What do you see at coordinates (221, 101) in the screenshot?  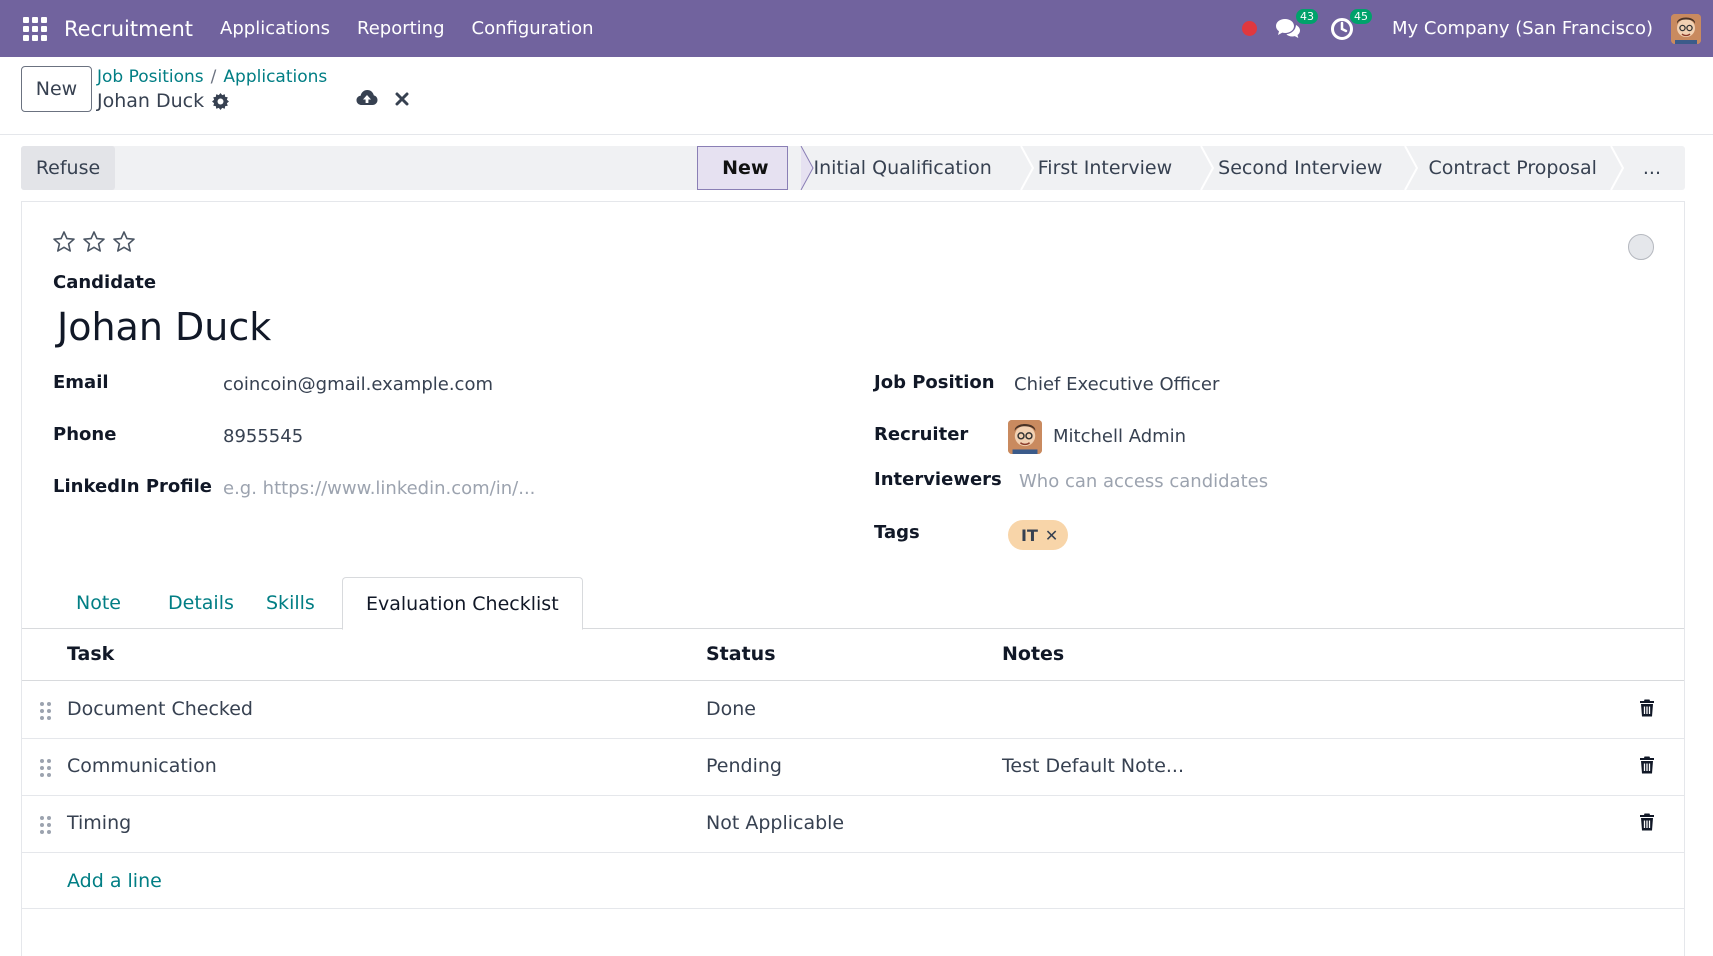 I see `gear-icon` at bounding box center [221, 101].